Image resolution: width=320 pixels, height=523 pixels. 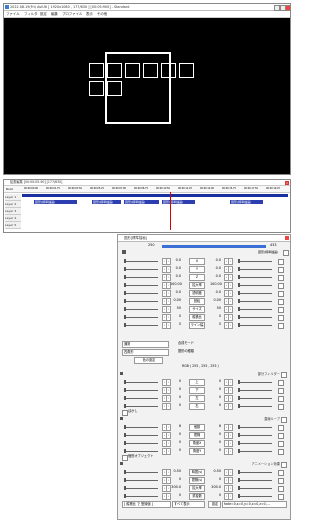 What do you see at coordinates (197, 325) in the screenshot?
I see `param-label-button: ライン幅` at bounding box center [197, 325].